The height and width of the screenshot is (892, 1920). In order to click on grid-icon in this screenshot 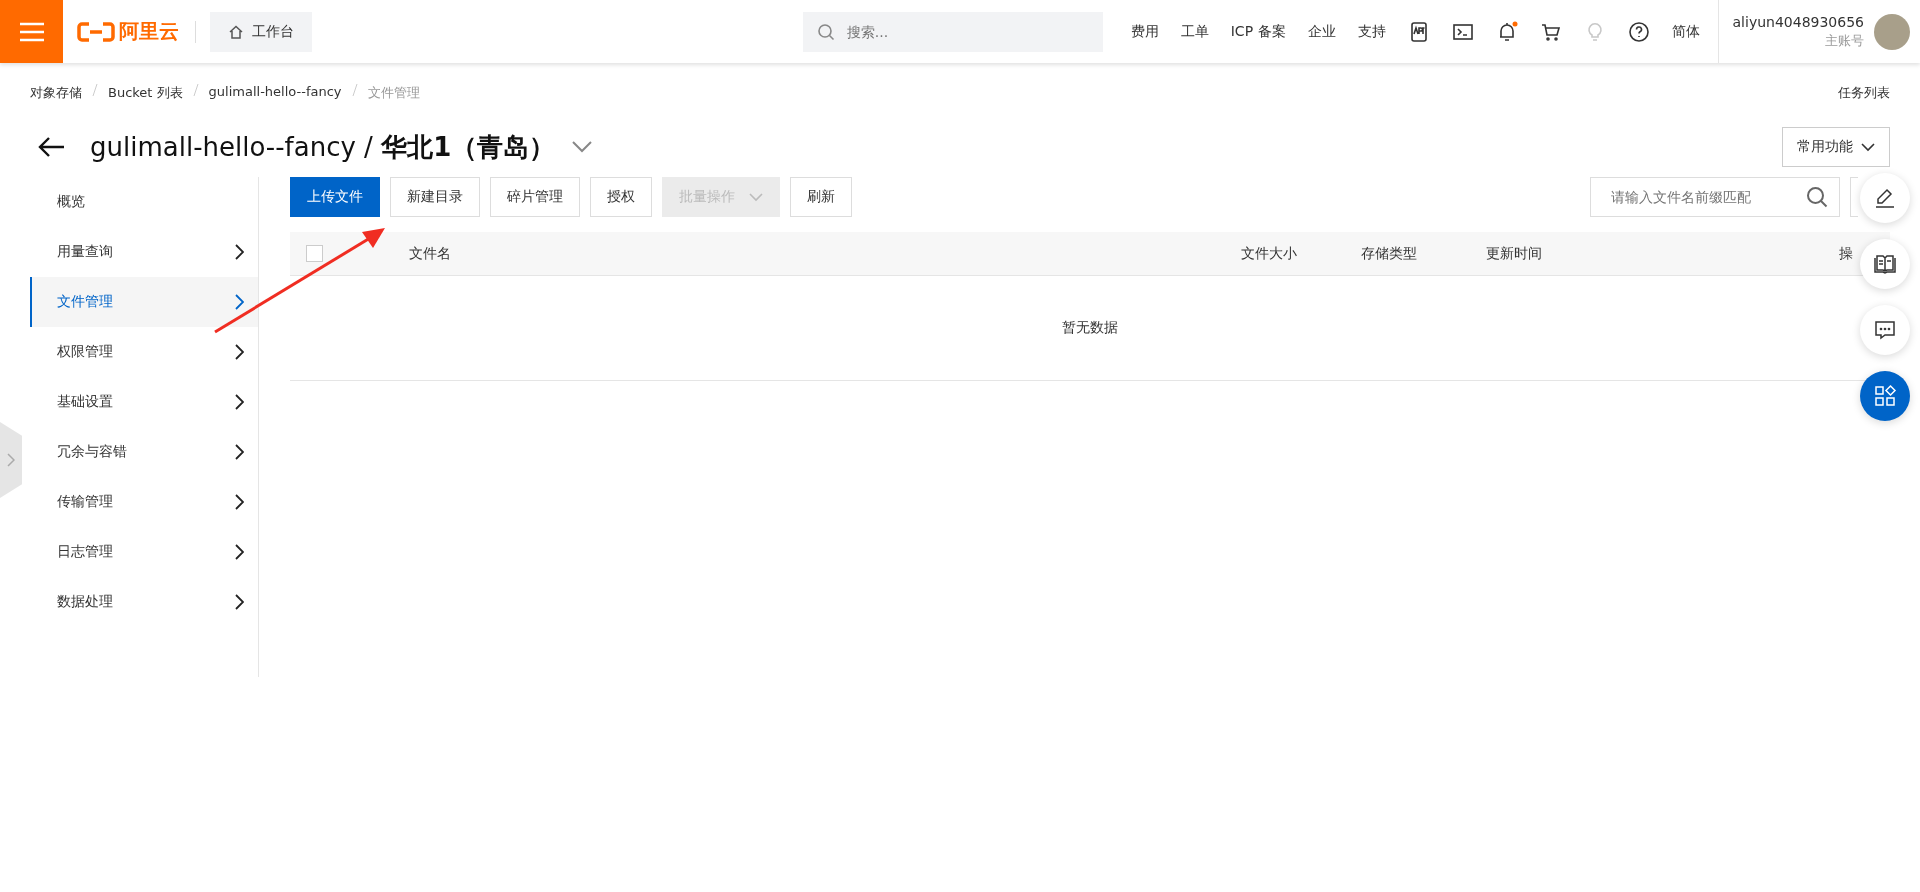, I will do `click(1885, 396)`.